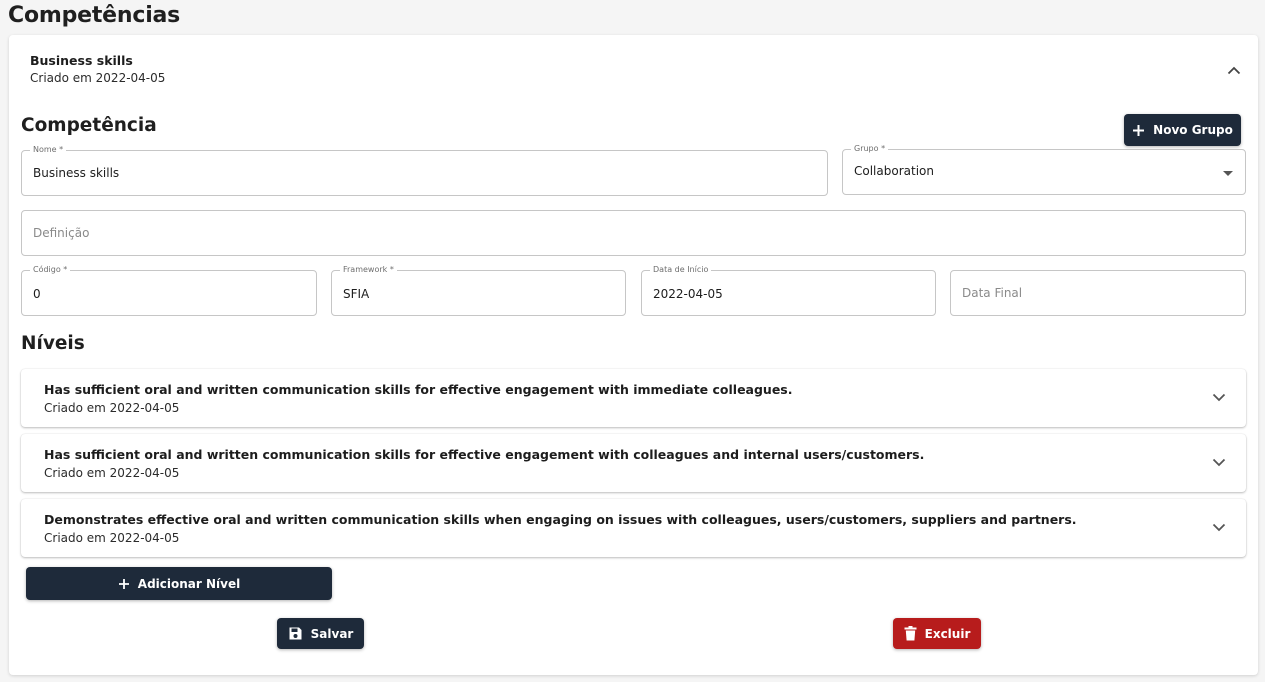 Image resolution: width=1265 pixels, height=682 pixels. I want to click on name-field-value: Business skills, so click(76, 173).